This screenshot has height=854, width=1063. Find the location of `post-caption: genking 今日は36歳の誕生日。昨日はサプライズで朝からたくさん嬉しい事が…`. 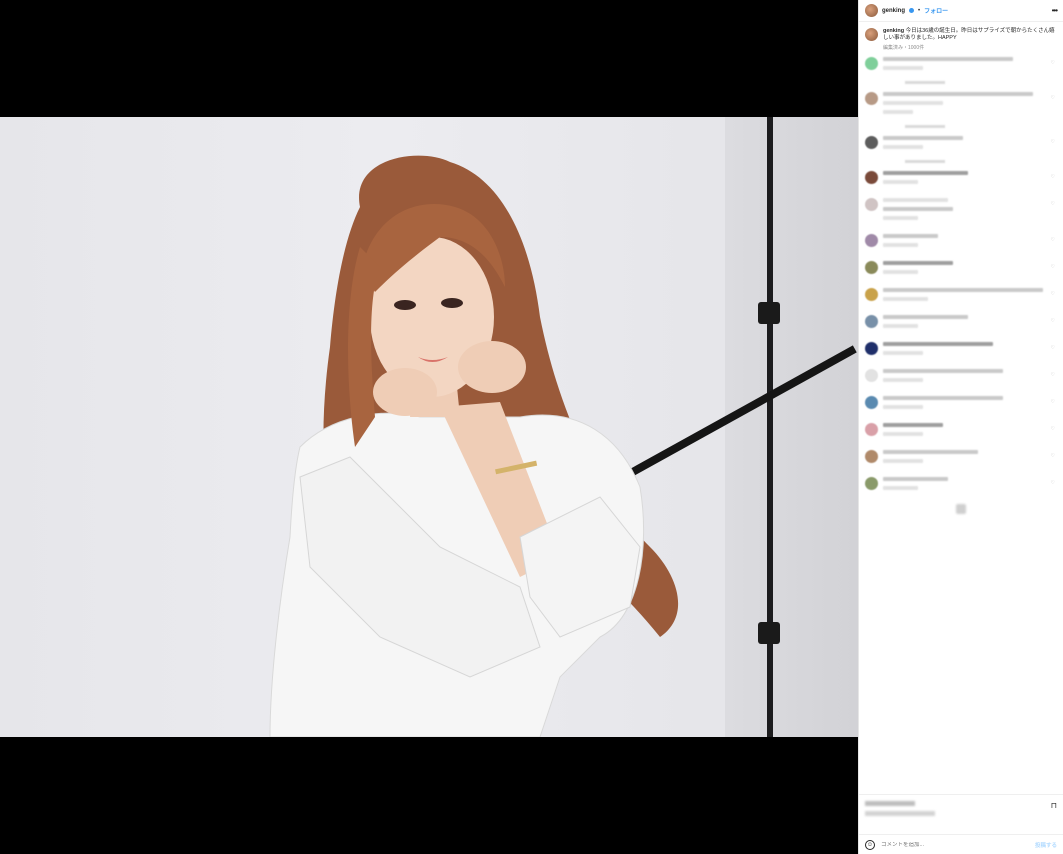

post-caption: genking 今日は36歳の誕生日。昨日はサプライズで朝からたくさん嬉しい事が… is located at coordinates (961, 37).